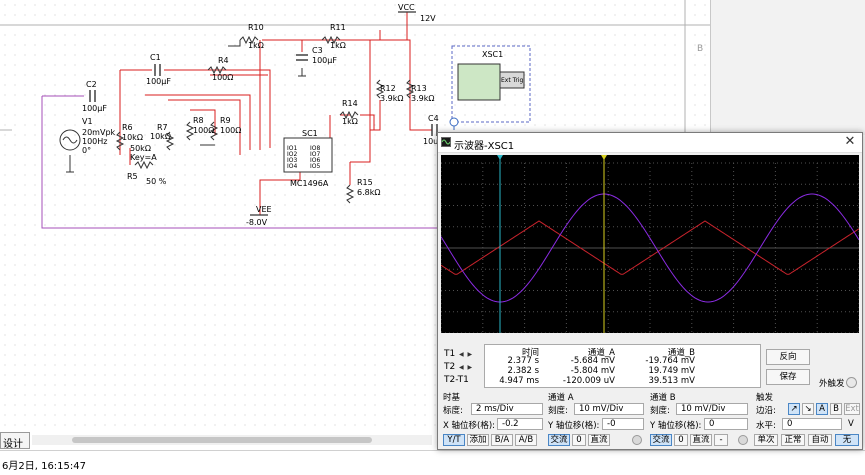 Image resolution: width=865 pixels, height=475 pixels. I want to click on v1-amp: 20mVpk, so click(99, 132).